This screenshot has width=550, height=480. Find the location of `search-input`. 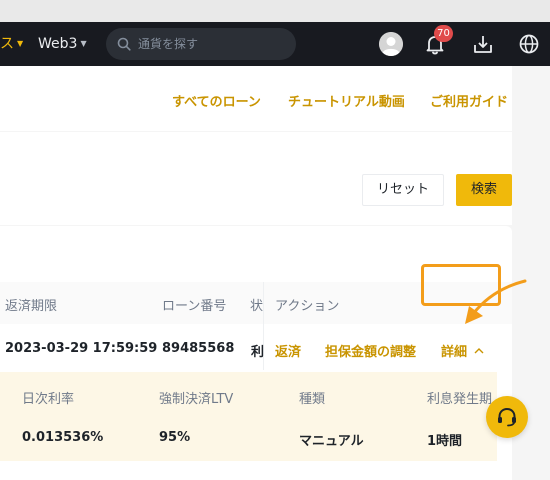

search-input is located at coordinates (213, 44).